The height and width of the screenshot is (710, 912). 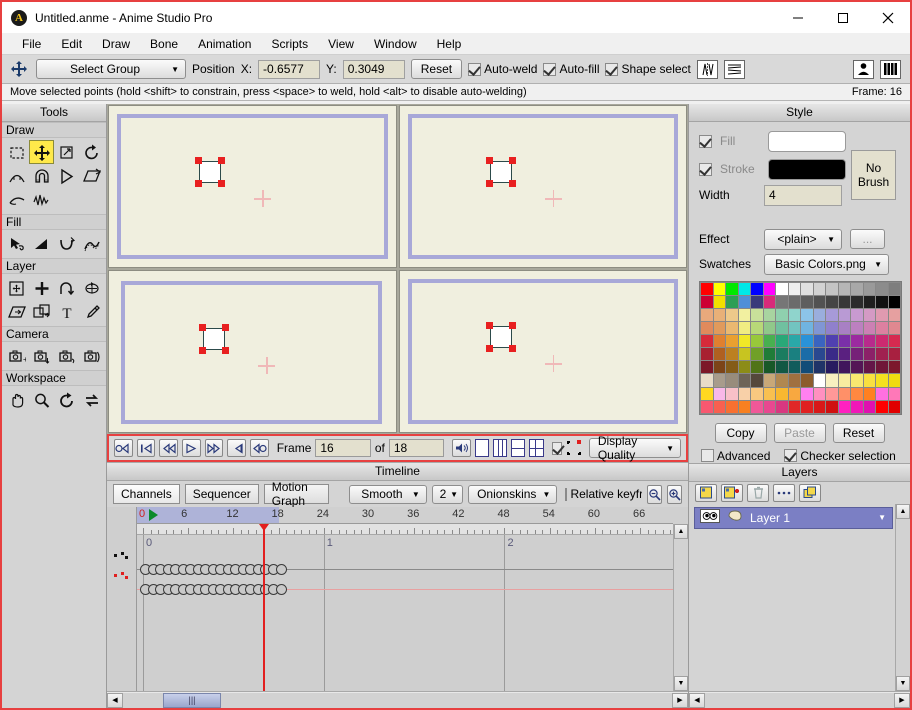 I want to click on timeline-playhead, so click(x=264, y=607).